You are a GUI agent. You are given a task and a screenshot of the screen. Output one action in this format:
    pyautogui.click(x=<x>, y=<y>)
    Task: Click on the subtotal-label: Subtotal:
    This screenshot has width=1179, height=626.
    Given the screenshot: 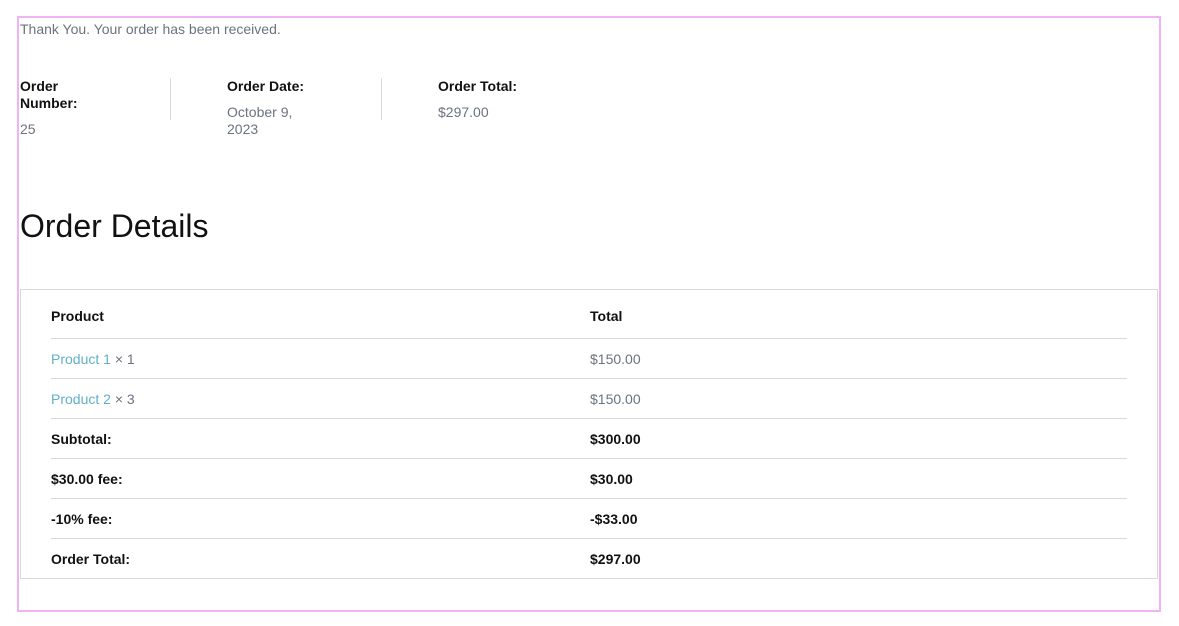 What is the action you would take?
    pyautogui.click(x=320, y=438)
    